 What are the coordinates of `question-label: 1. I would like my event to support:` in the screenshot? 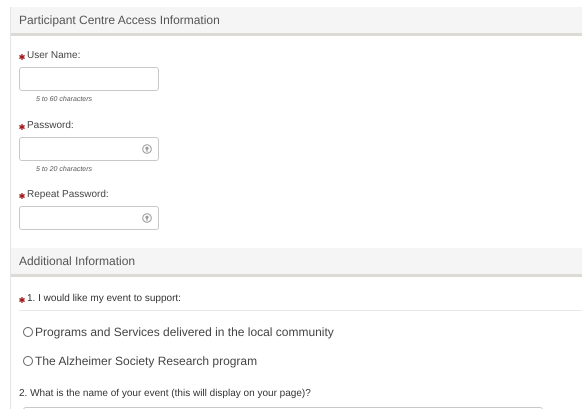 It's located at (104, 299).